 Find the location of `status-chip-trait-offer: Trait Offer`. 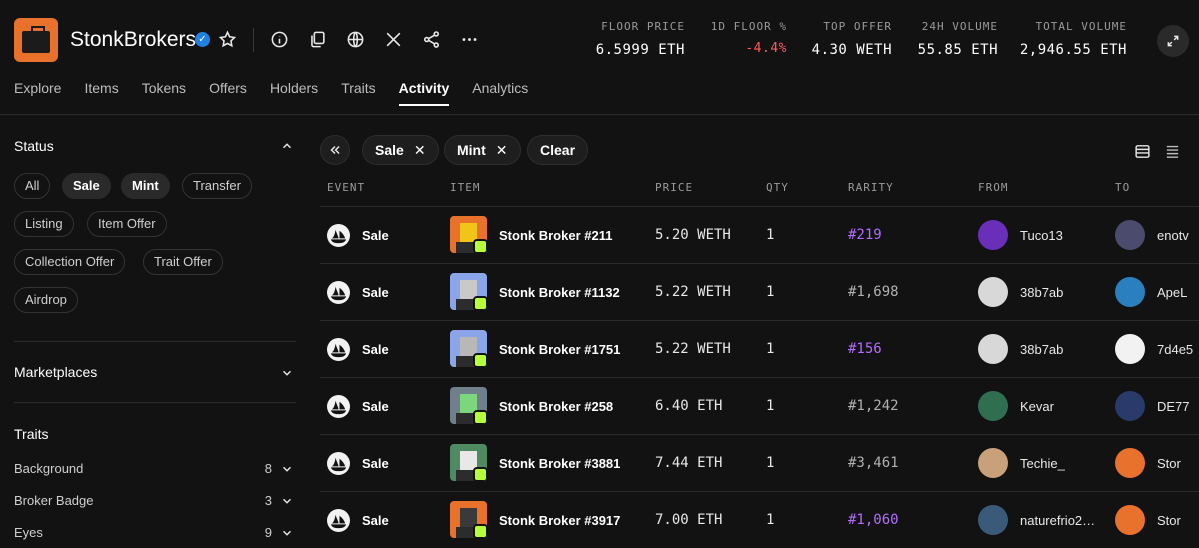

status-chip-trait-offer: Trait Offer is located at coordinates (183, 262).